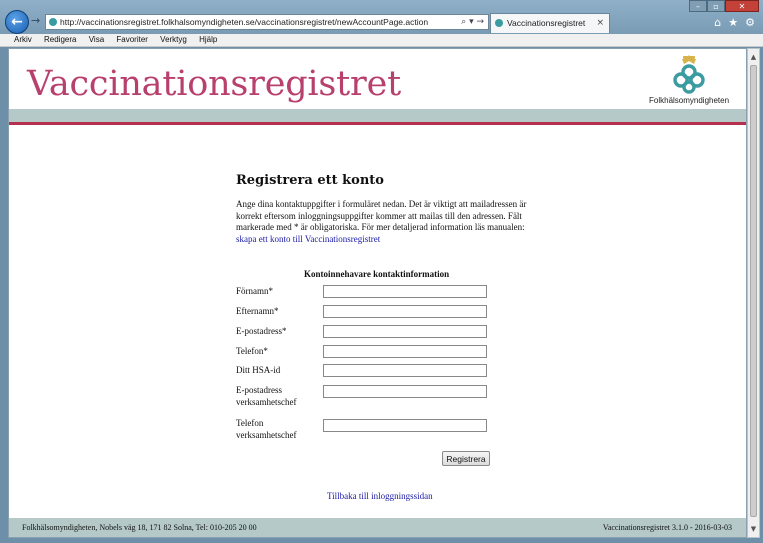 The height and width of the screenshot is (543, 763). Describe the element at coordinates (546, 23) in the screenshot. I see `tab-title: Vaccinationsregistret` at that location.